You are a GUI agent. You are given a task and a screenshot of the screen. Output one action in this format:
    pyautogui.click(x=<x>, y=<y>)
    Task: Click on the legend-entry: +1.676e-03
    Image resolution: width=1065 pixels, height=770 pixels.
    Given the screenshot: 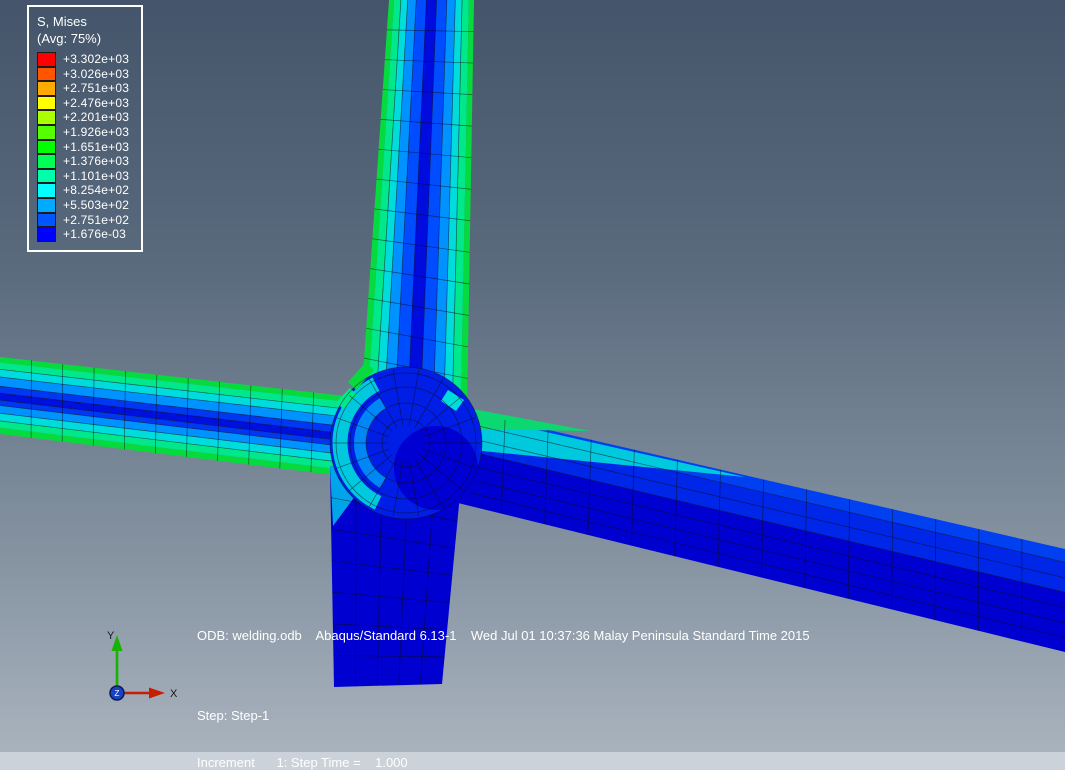 What is the action you would take?
    pyautogui.click(x=83, y=234)
    